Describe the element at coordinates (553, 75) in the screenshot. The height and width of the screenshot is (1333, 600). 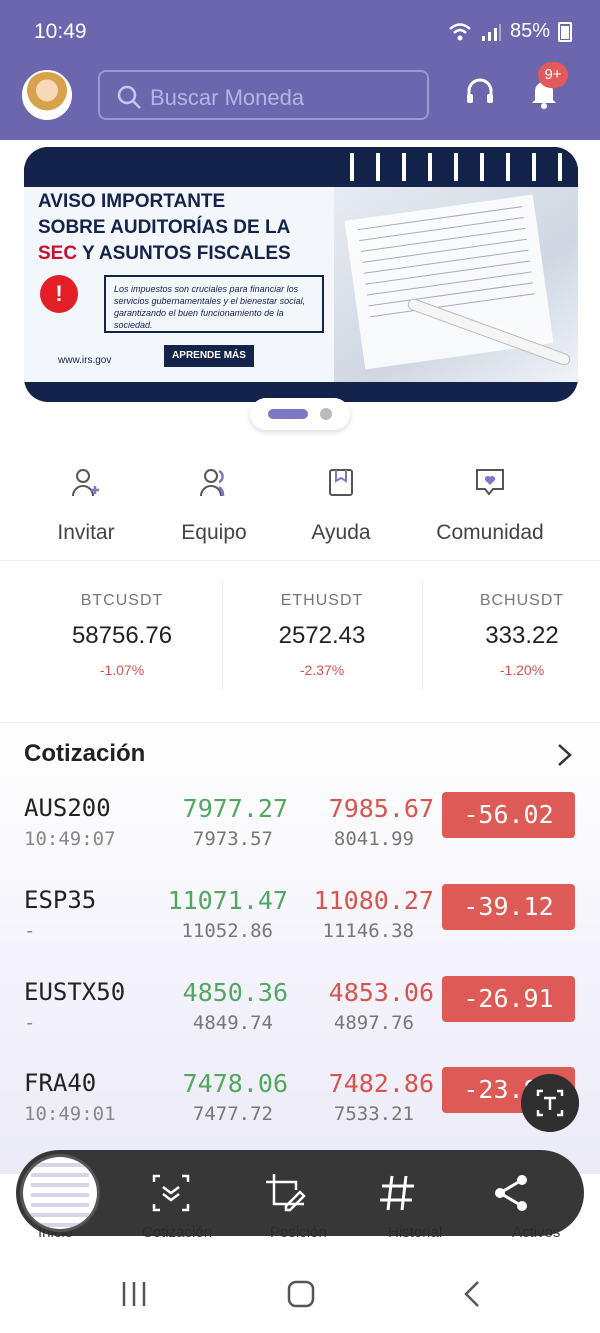
I see `notification-badge: 9+` at that location.